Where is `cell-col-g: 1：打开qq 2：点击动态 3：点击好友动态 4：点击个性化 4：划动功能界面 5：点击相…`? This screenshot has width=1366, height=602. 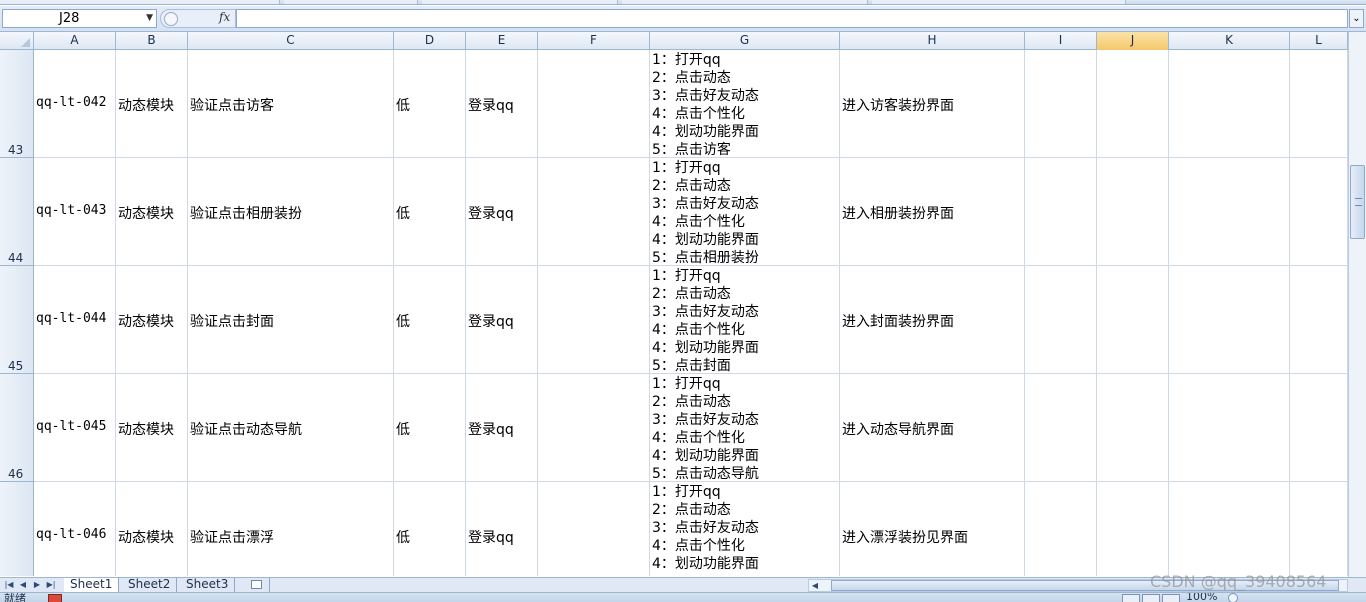 cell-col-g: 1：打开qq 2：点击动态 3：点击好友动态 4：点击个性化 4：划动功能界面 5：点击相… is located at coordinates (745, 212).